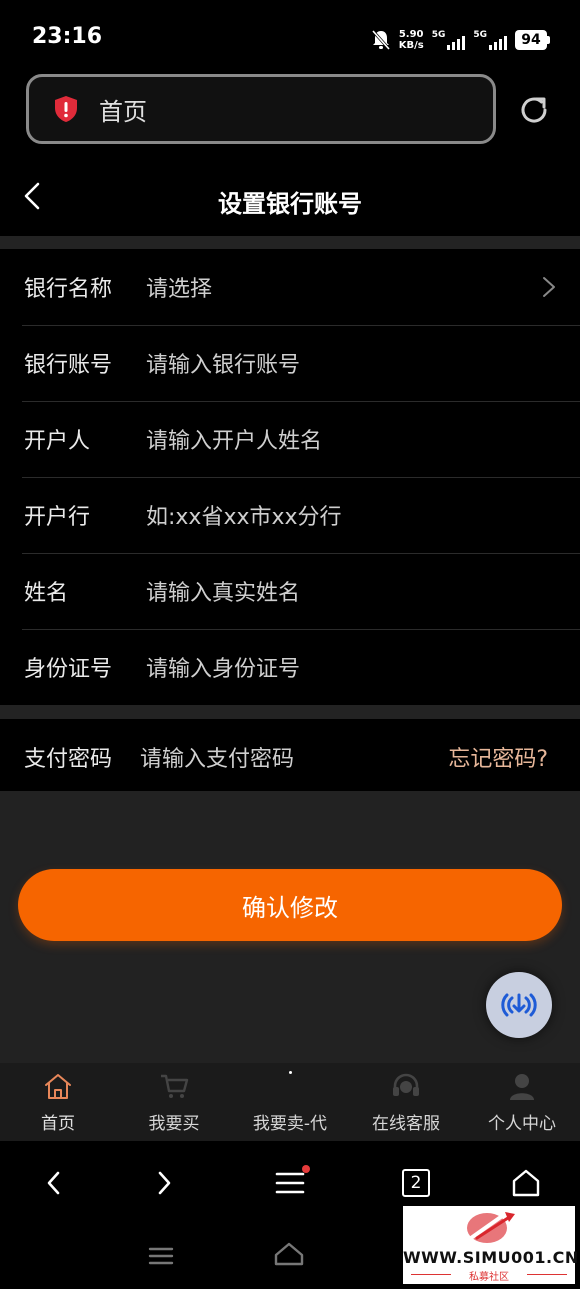  Describe the element at coordinates (66, 109) in the screenshot. I see `security-shield-icon` at that location.